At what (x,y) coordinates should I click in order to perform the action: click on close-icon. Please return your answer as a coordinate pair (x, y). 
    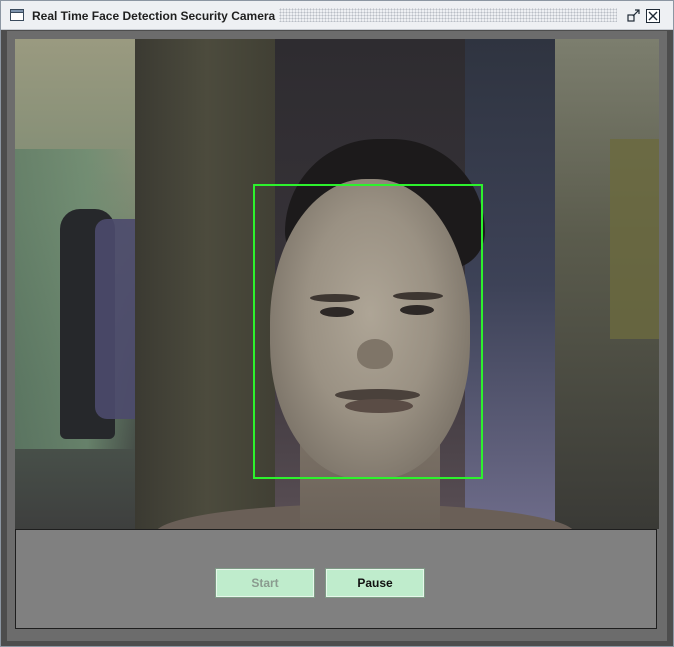
    Looking at the image, I should click on (653, 16).